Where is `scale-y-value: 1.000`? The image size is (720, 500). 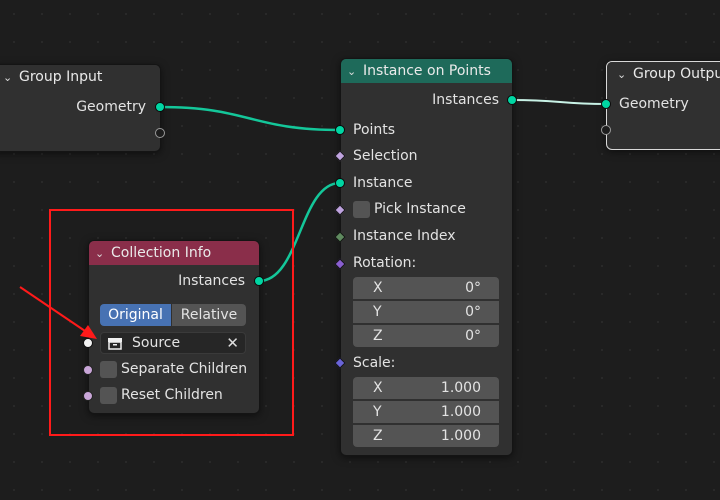 scale-y-value: 1.000 is located at coordinates (460, 412).